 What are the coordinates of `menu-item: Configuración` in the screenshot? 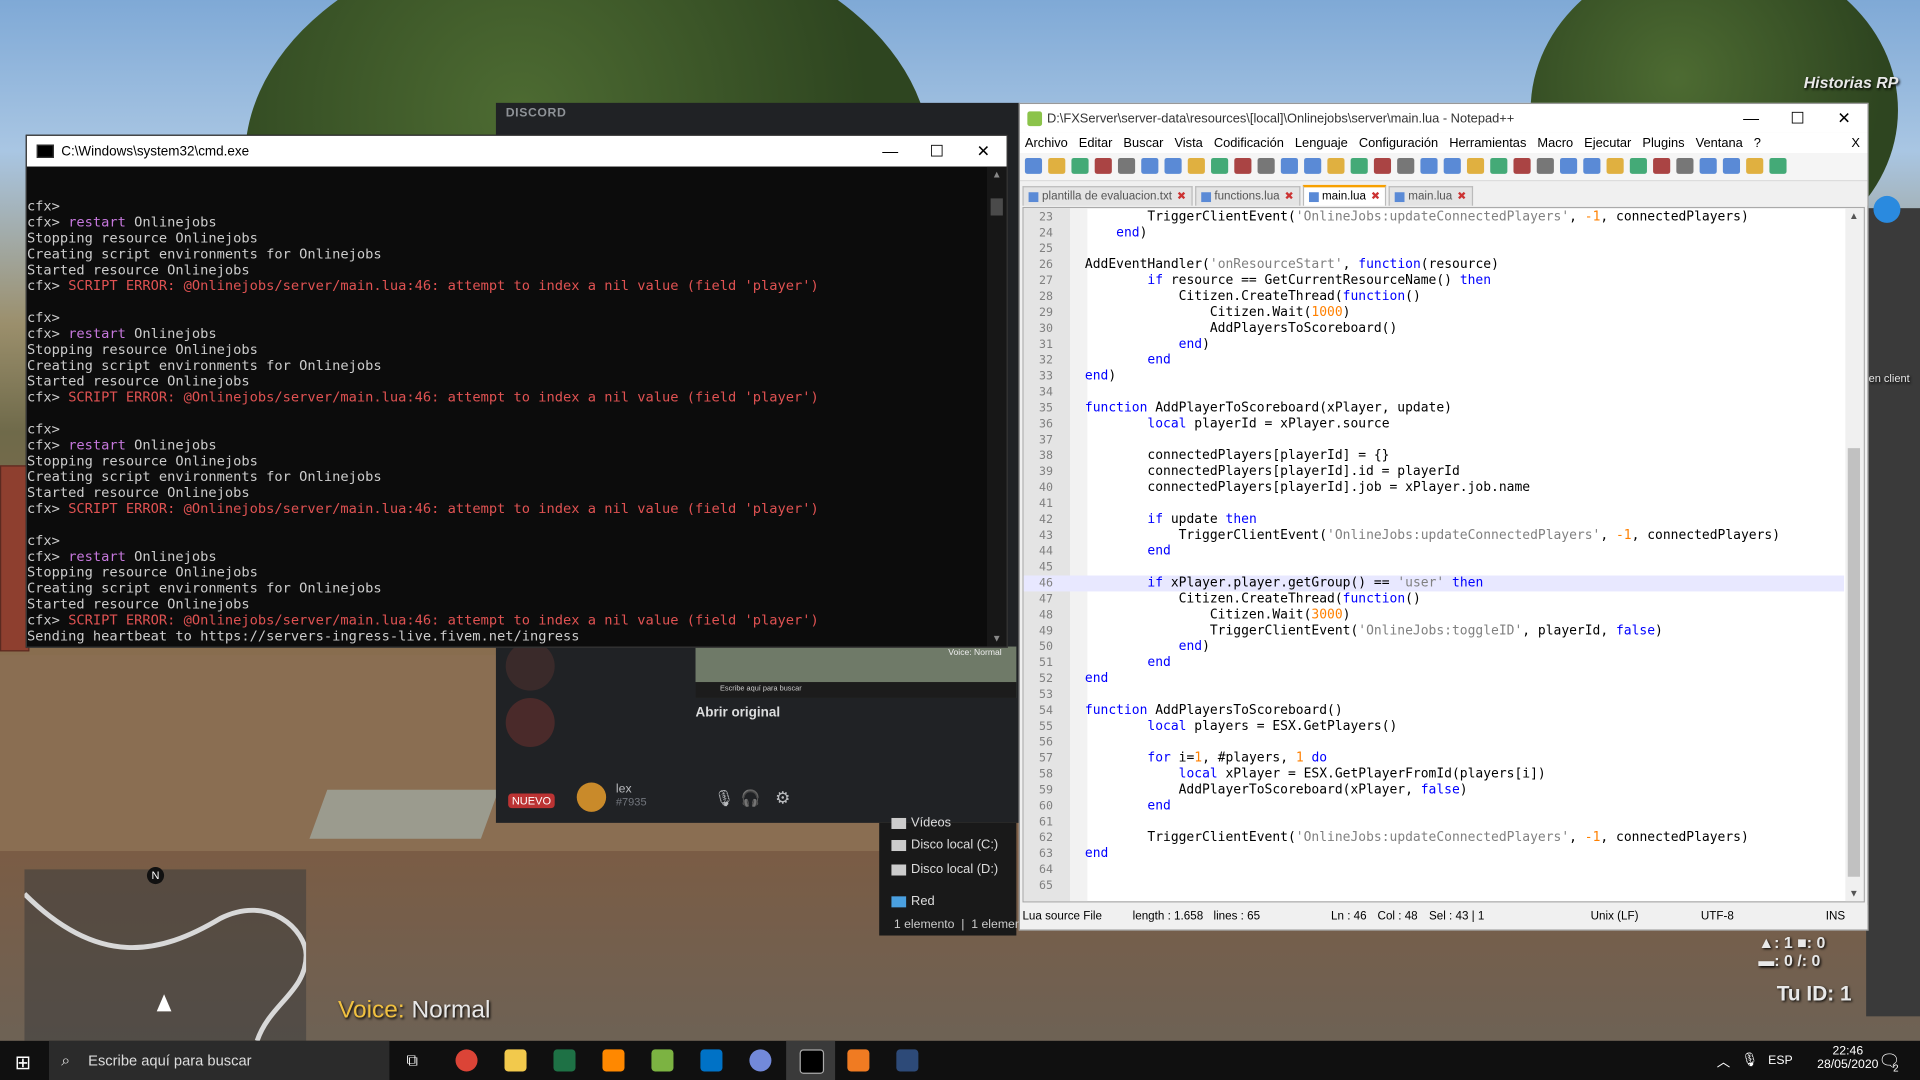 It's located at (1398, 142).